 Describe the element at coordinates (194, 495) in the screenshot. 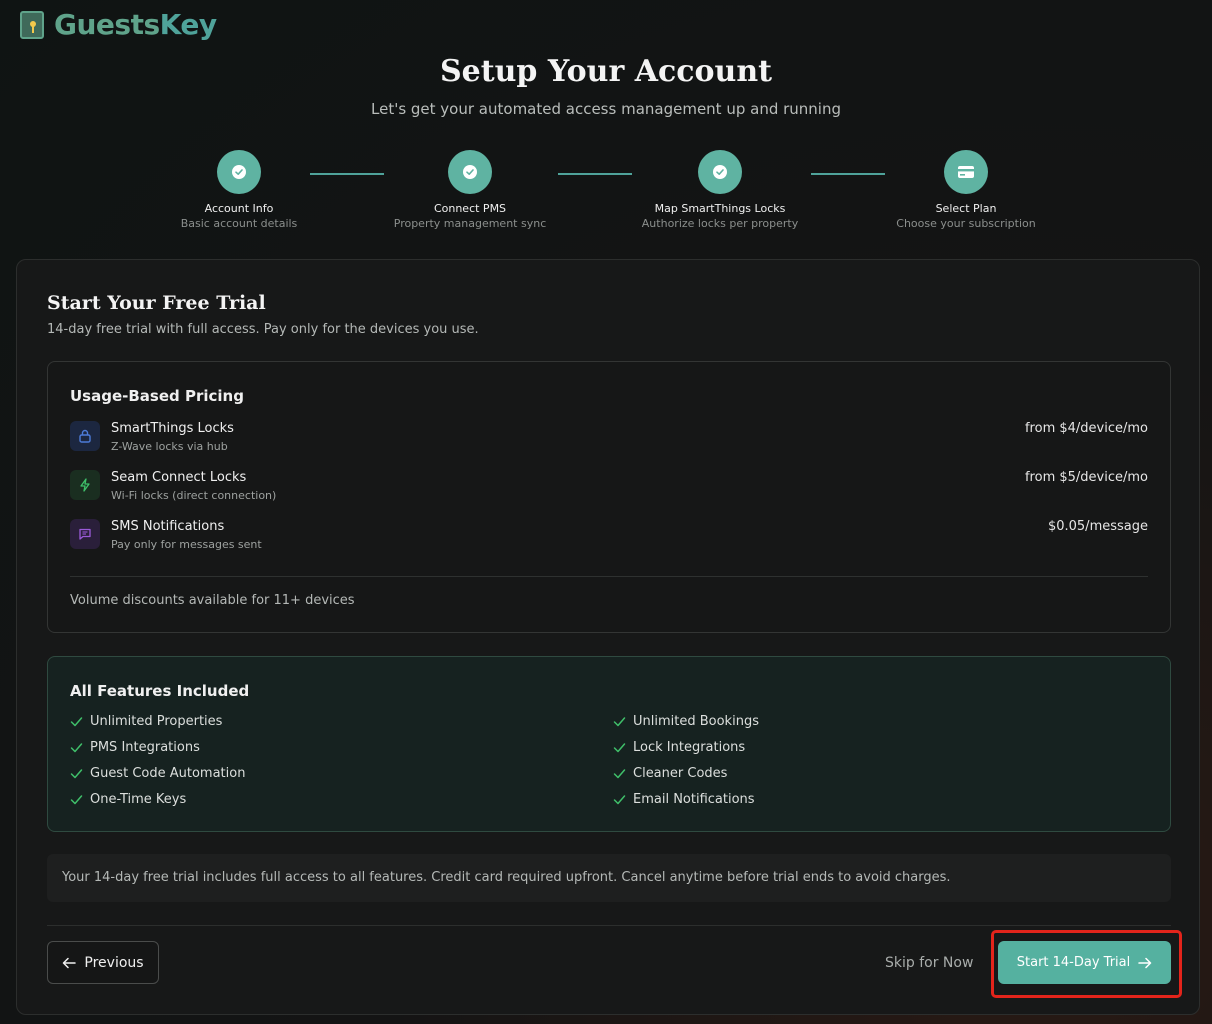

I see `pricing-item-desc: Wi-Fi locks (direct connection)` at that location.